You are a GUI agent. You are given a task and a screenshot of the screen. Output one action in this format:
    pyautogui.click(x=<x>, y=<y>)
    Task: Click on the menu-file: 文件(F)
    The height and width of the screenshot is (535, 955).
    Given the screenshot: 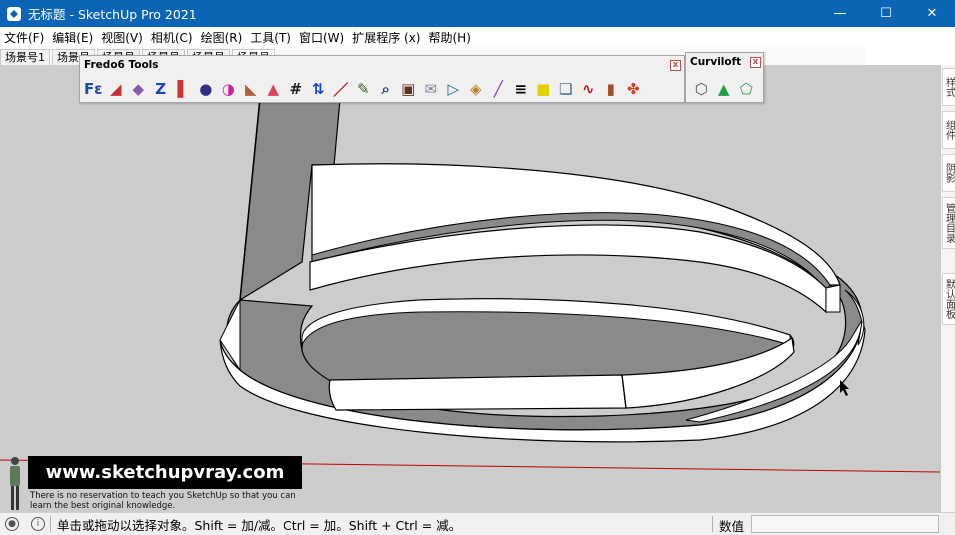 What is the action you would take?
    pyautogui.click(x=24, y=37)
    